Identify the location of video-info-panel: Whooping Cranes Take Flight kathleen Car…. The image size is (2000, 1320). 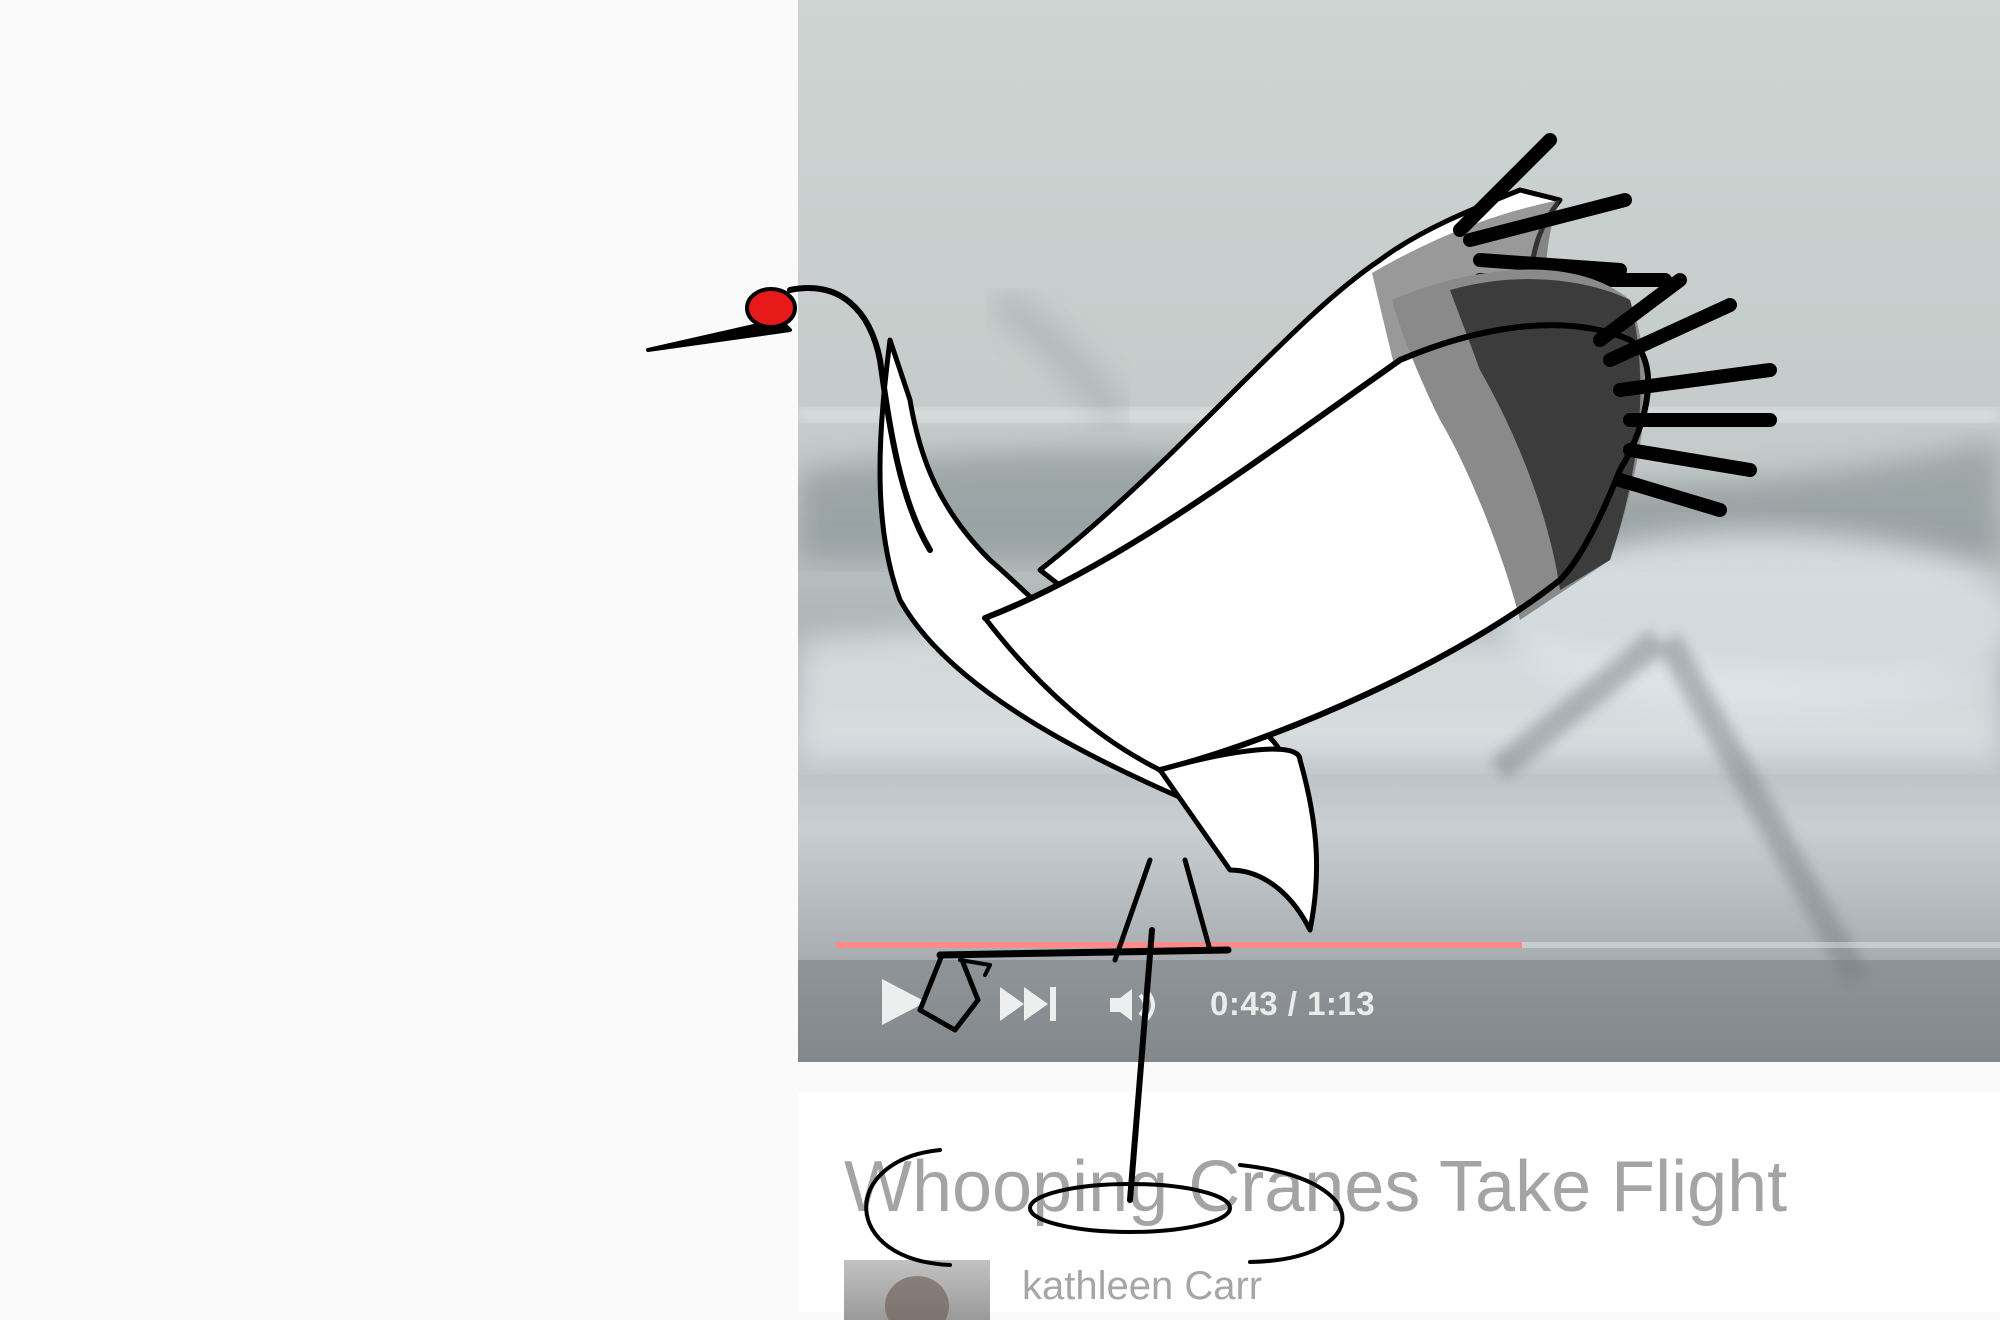
(1399, 1206).